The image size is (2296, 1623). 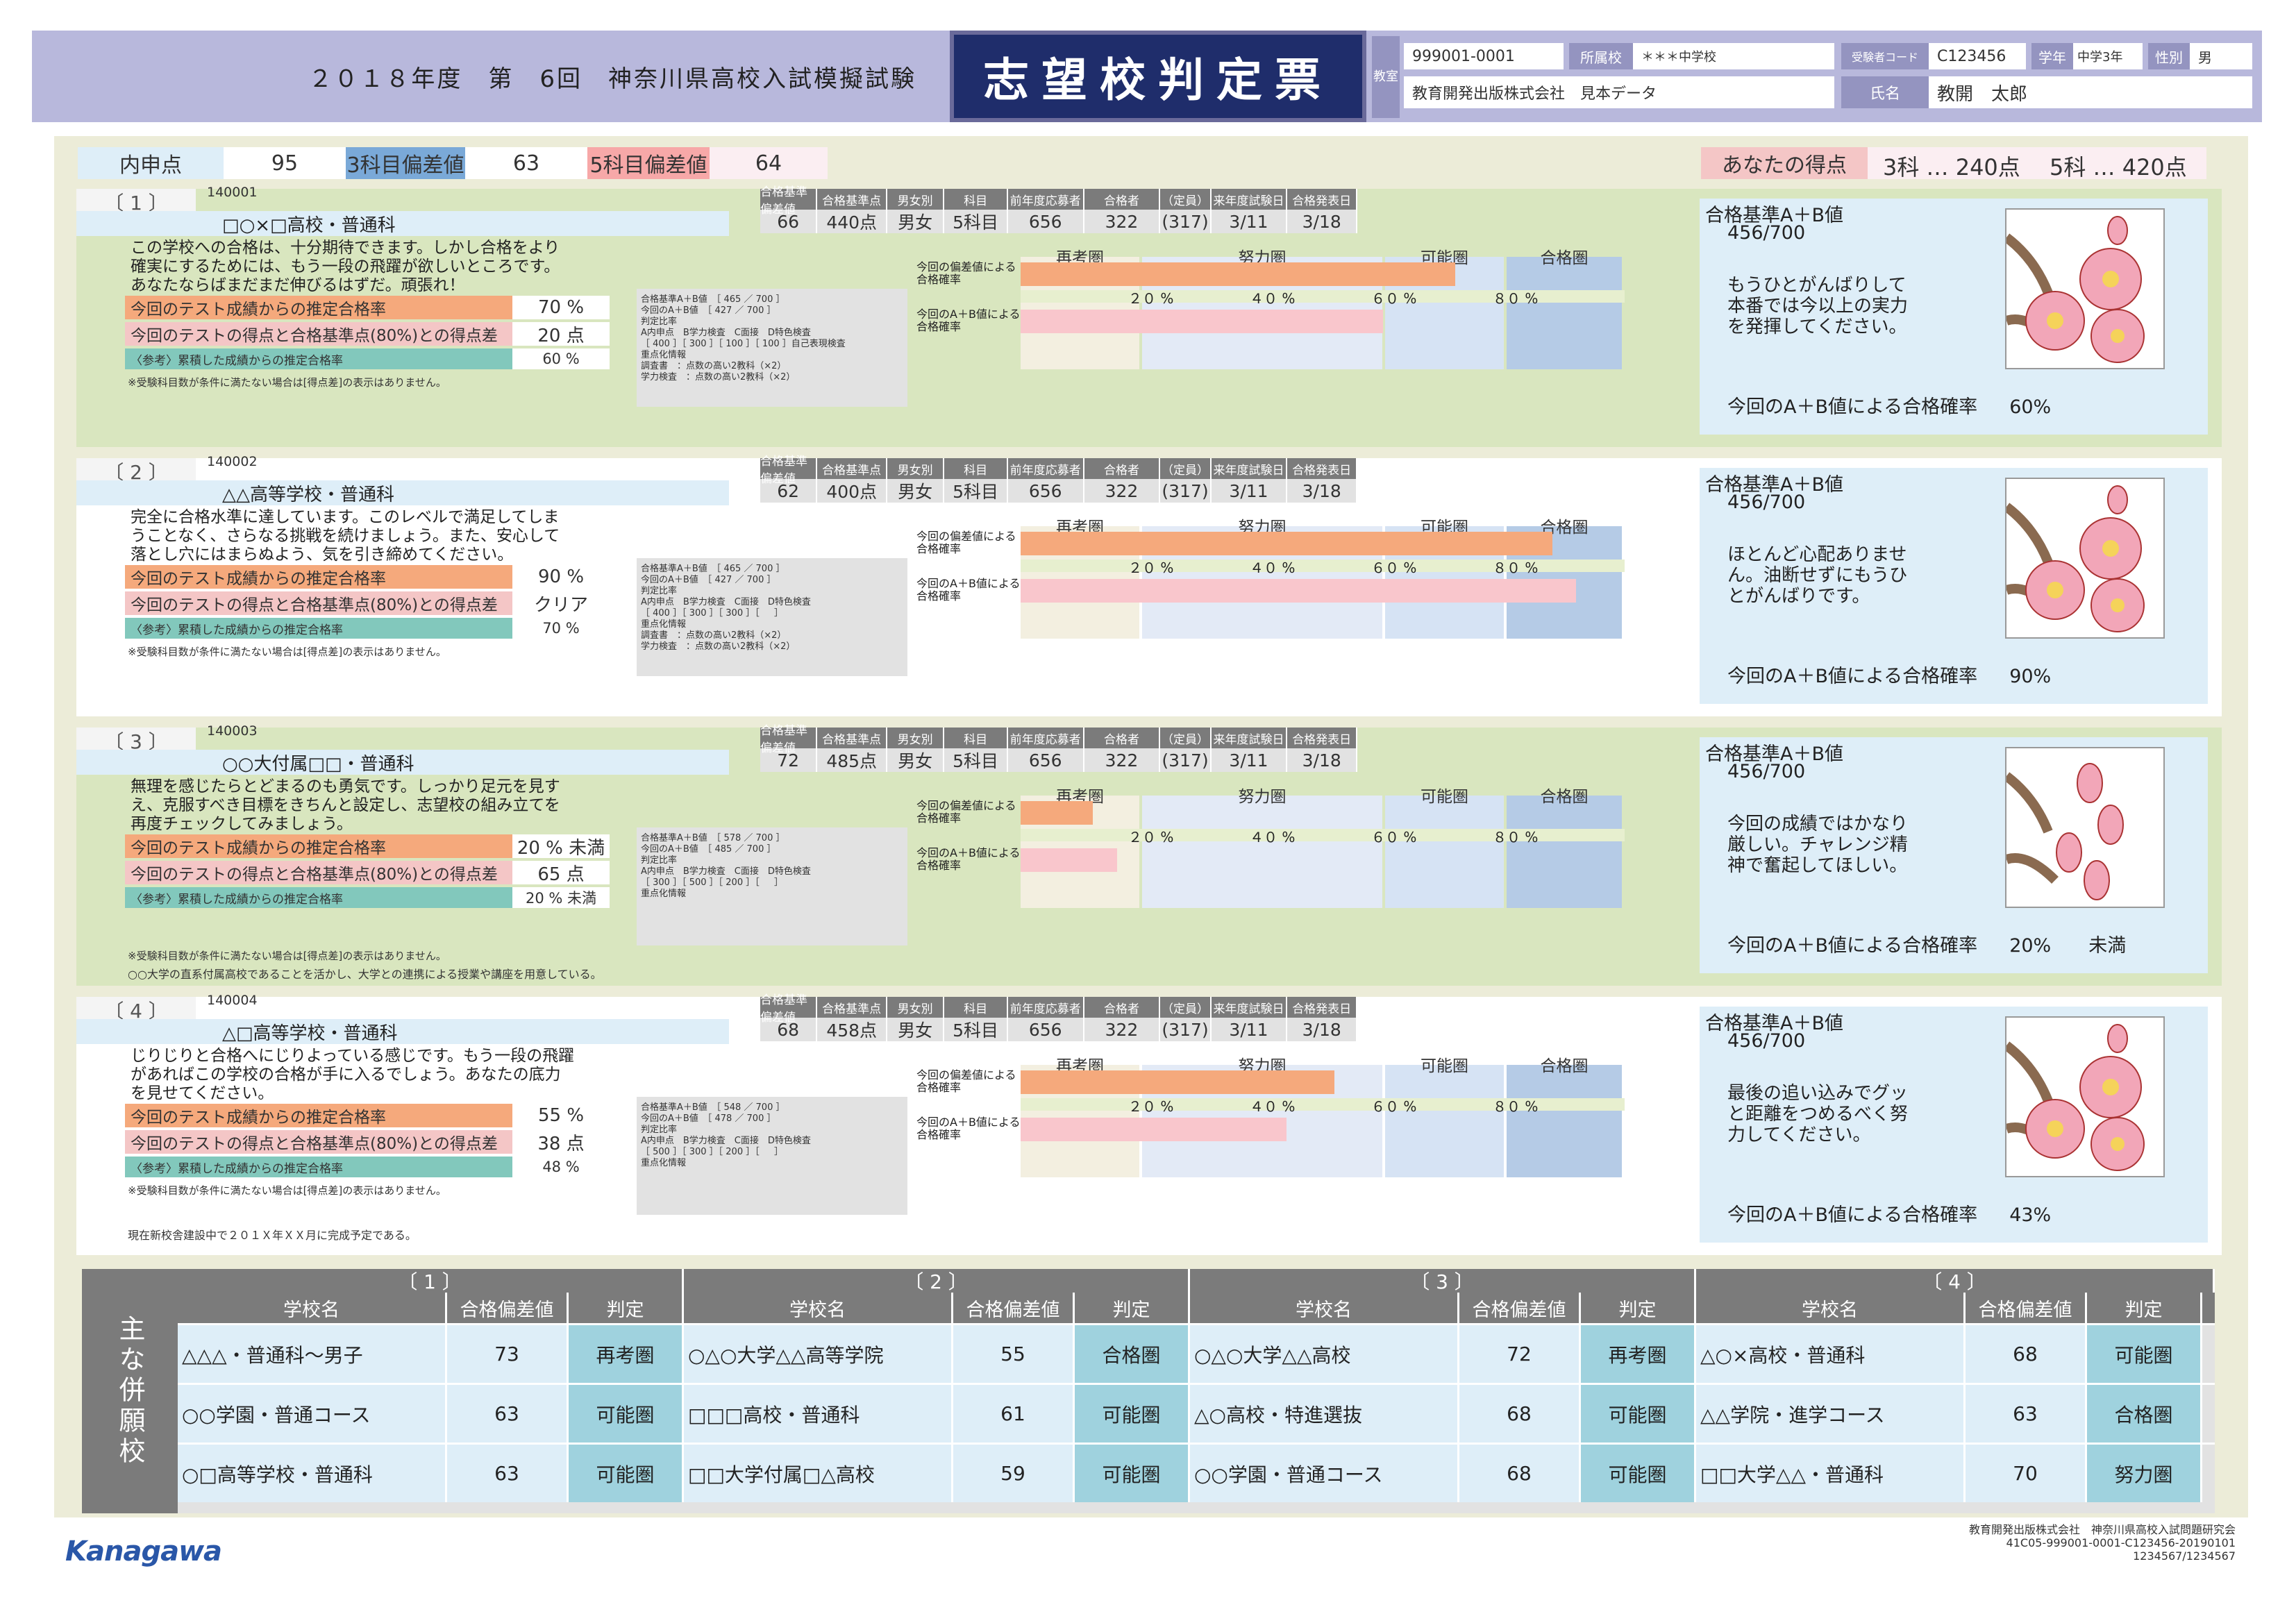 I want to click on name-value: 教開 太郎, so click(x=2090, y=92).